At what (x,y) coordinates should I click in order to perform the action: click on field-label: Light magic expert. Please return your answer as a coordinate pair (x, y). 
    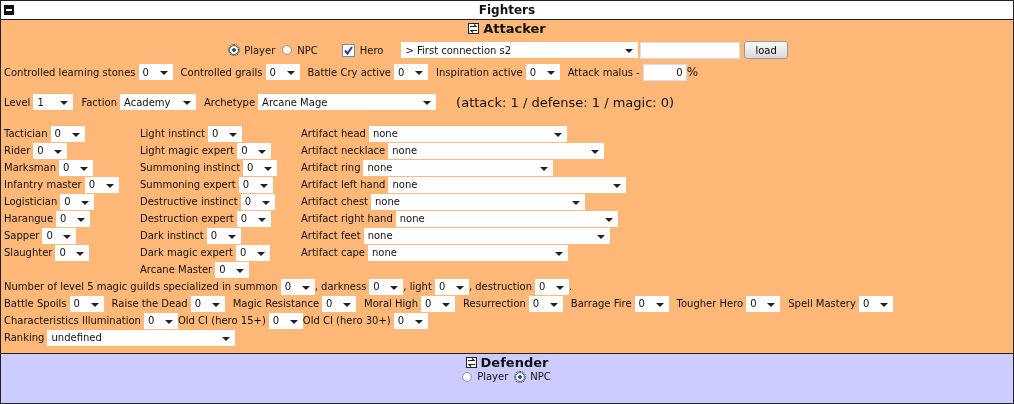
    Looking at the image, I should click on (187, 150).